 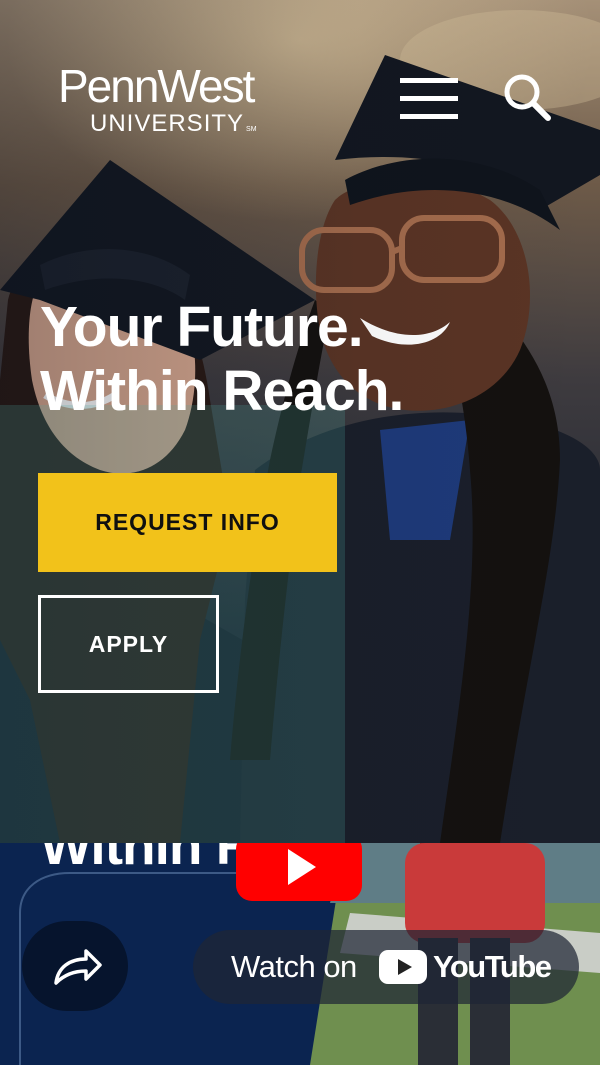 I want to click on watch-on-label: Watch on, so click(x=294, y=966).